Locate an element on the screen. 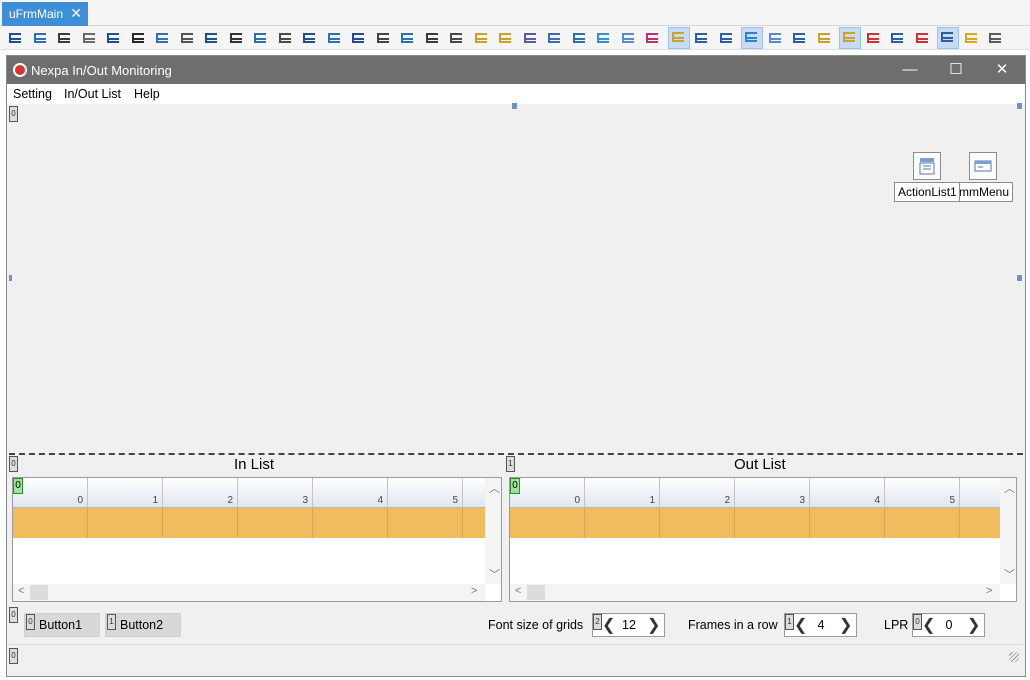 This screenshot has height=680, width=1030. resize-grip-icon is located at coordinates (1014, 657).